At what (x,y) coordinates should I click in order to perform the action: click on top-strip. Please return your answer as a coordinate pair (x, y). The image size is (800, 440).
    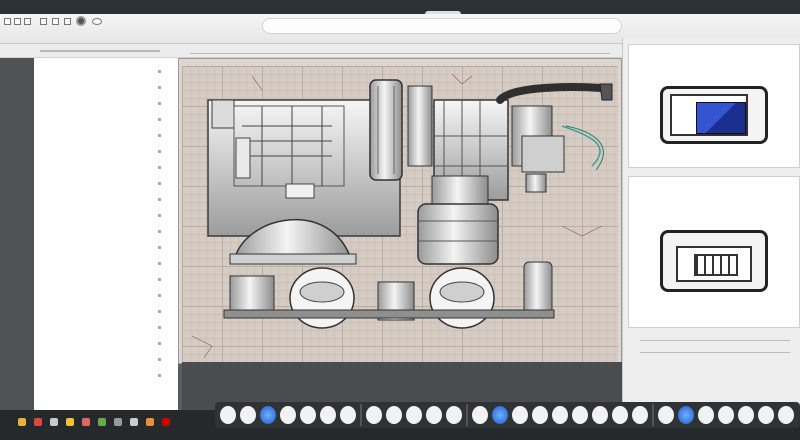
    Looking at the image, I should click on (400, 7).